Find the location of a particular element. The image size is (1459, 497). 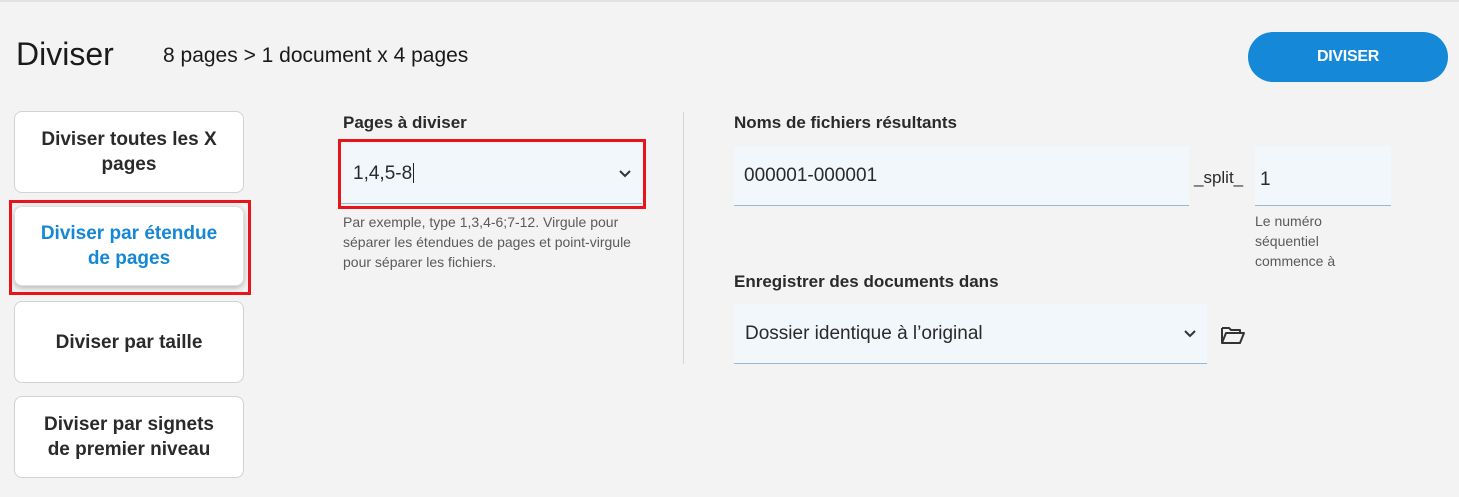

filenames-label: Noms de fichiers résultants is located at coordinates (845, 122).